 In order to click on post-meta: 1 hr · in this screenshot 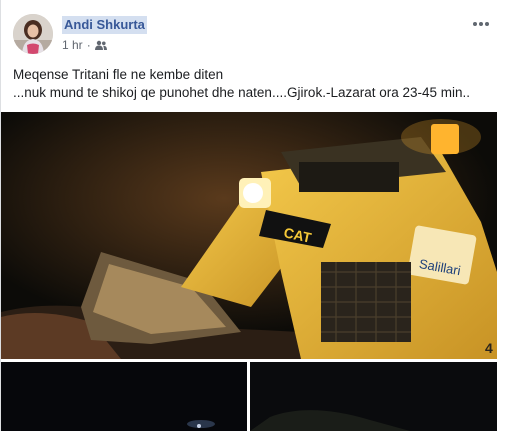, I will do `click(84, 45)`.